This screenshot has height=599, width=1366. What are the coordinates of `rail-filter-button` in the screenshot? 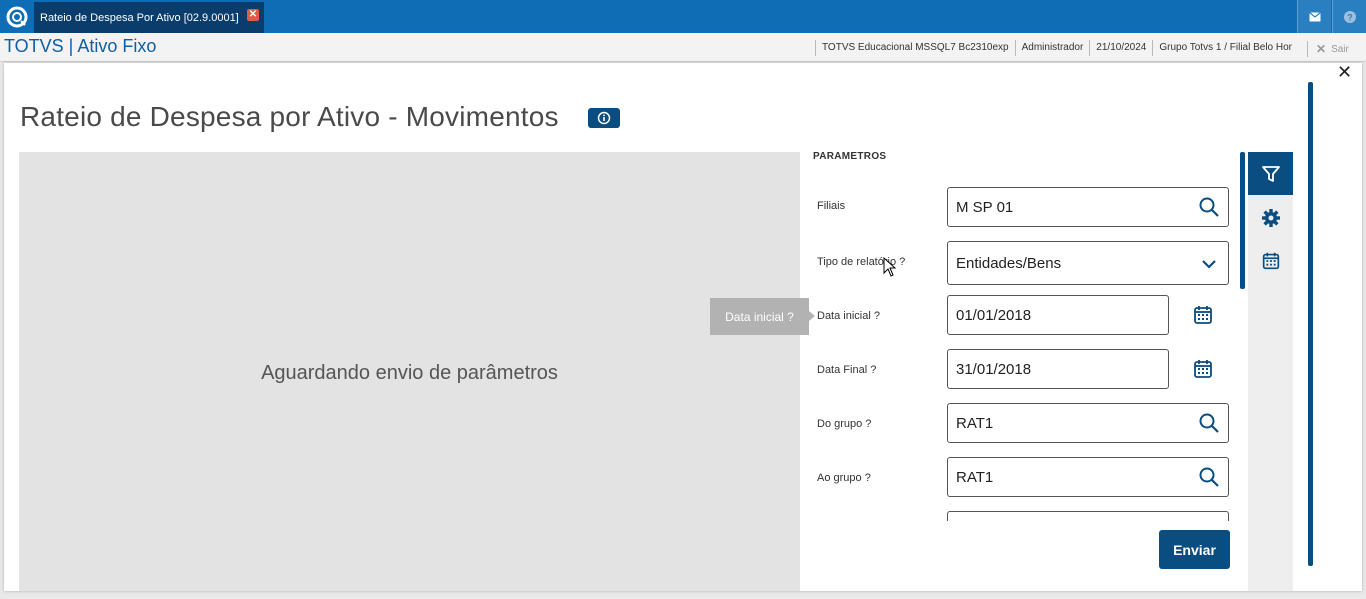 It's located at (1270, 173).